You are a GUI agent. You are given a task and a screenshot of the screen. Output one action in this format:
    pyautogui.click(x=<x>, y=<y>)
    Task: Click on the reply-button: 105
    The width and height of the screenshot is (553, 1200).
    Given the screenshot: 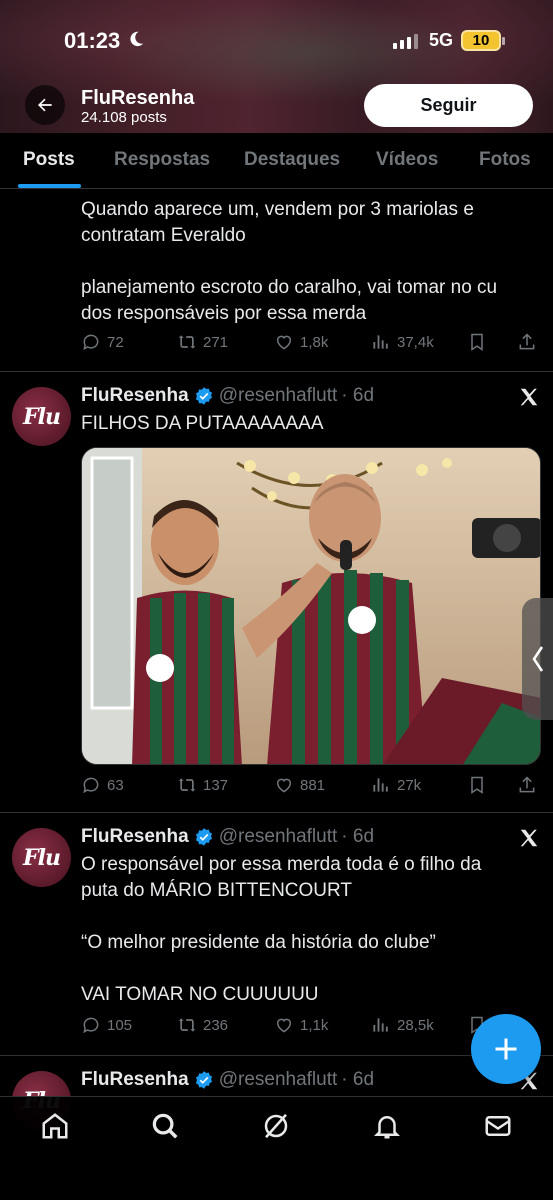 What is the action you would take?
    pyautogui.click(x=106, y=1025)
    